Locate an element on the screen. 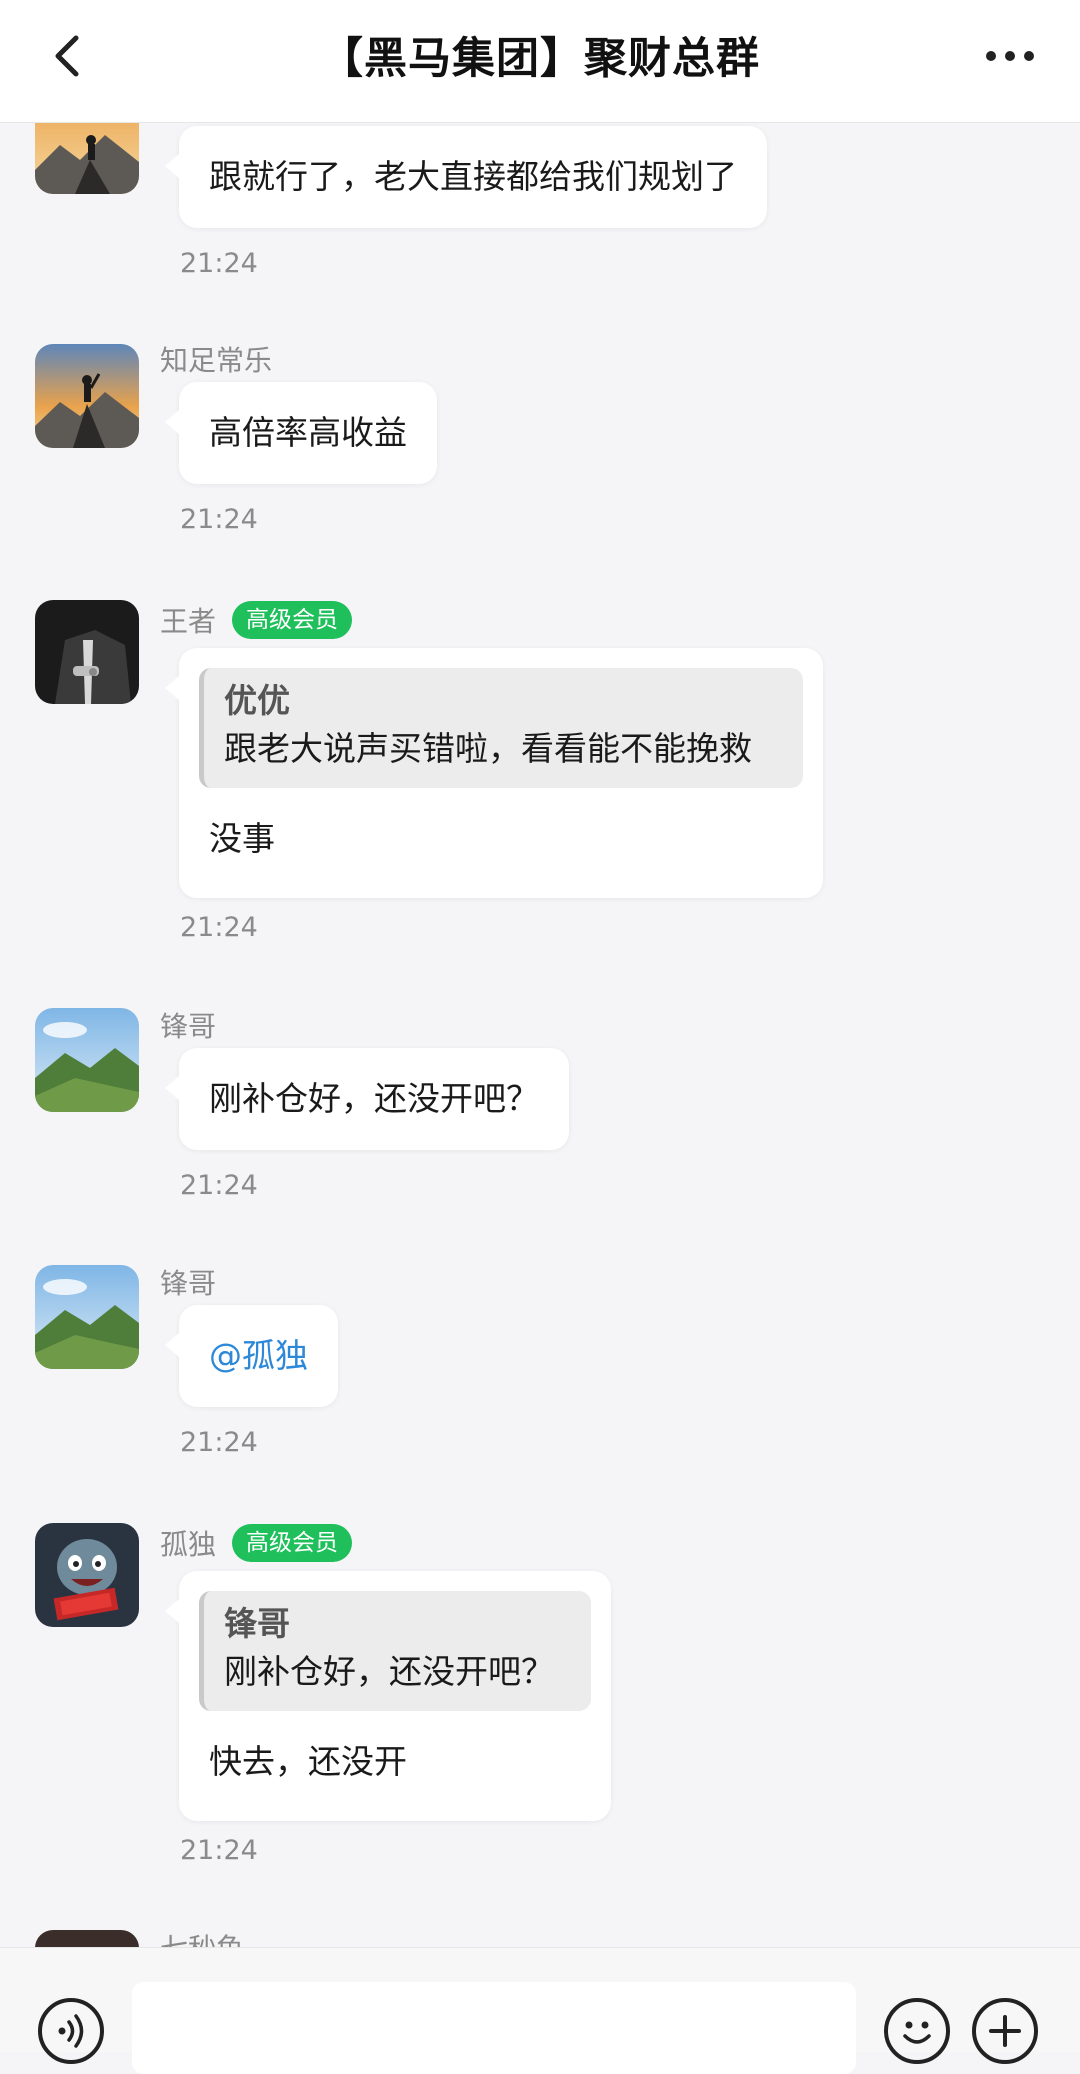  voice-wave-icon is located at coordinates (71, 2031).